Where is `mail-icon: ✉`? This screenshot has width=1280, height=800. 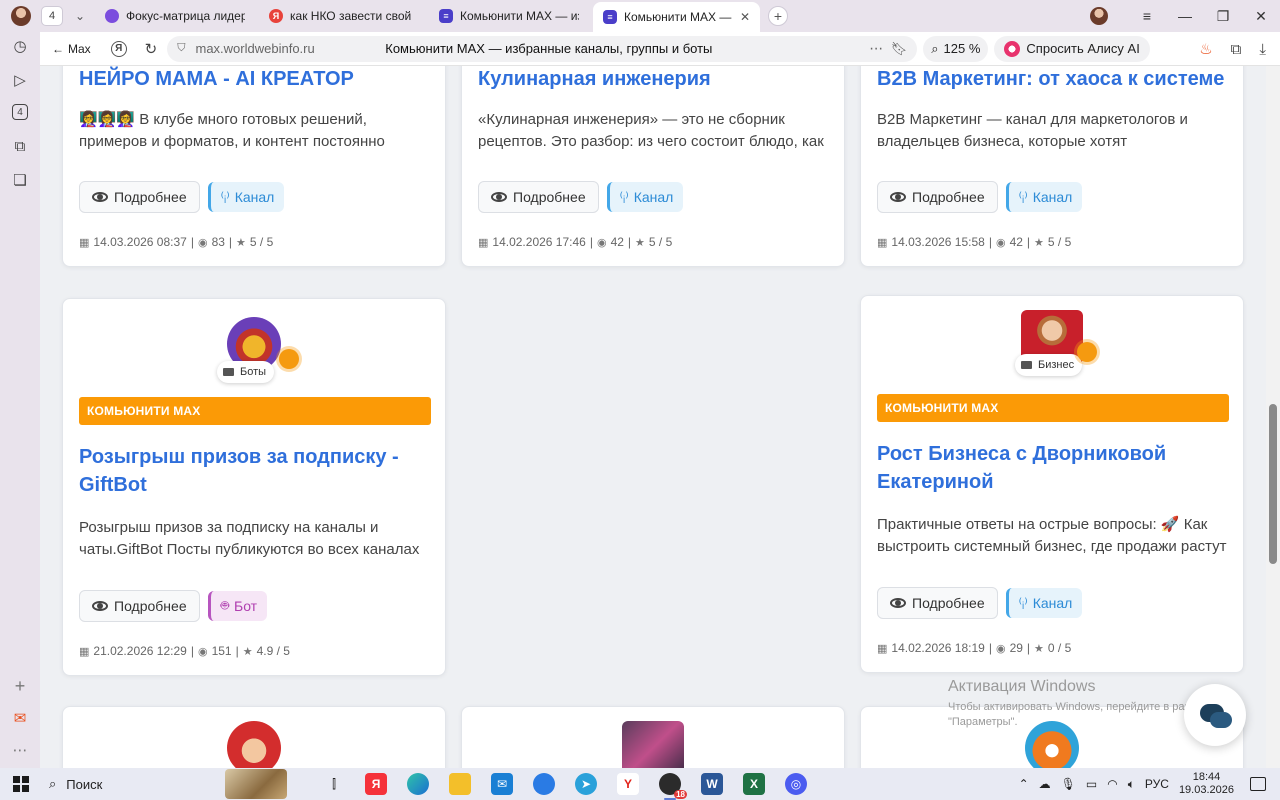 mail-icon: ✉ is located at coordinates (20, 718).